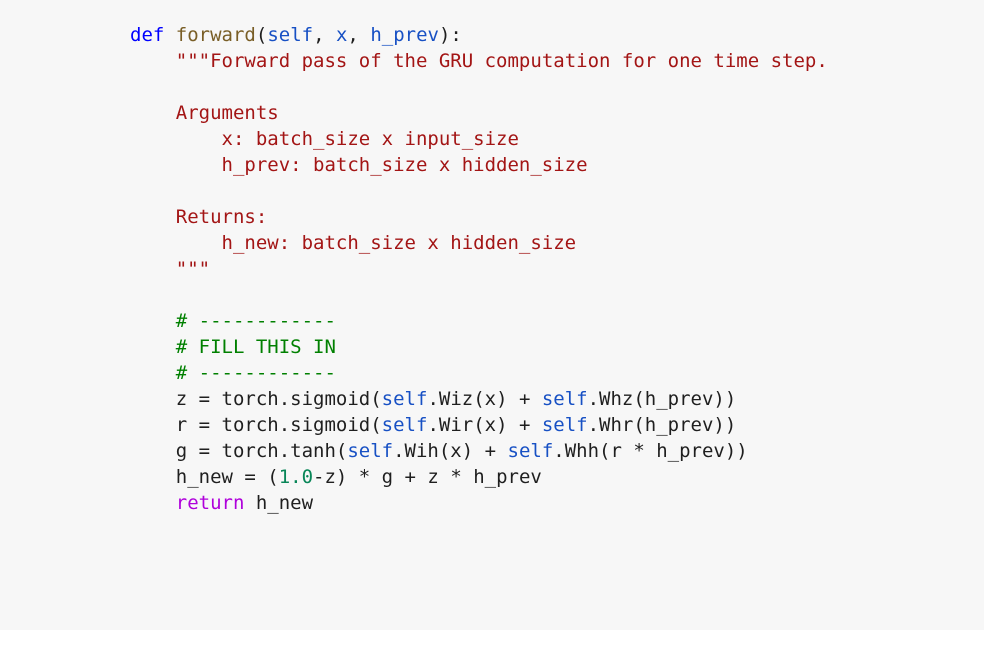 The height and width of the screenshot is (653, 984). Describe the element at coordinates (484, 425) in the screenshot. I see `code-token: .Wir(x) +` at that location.